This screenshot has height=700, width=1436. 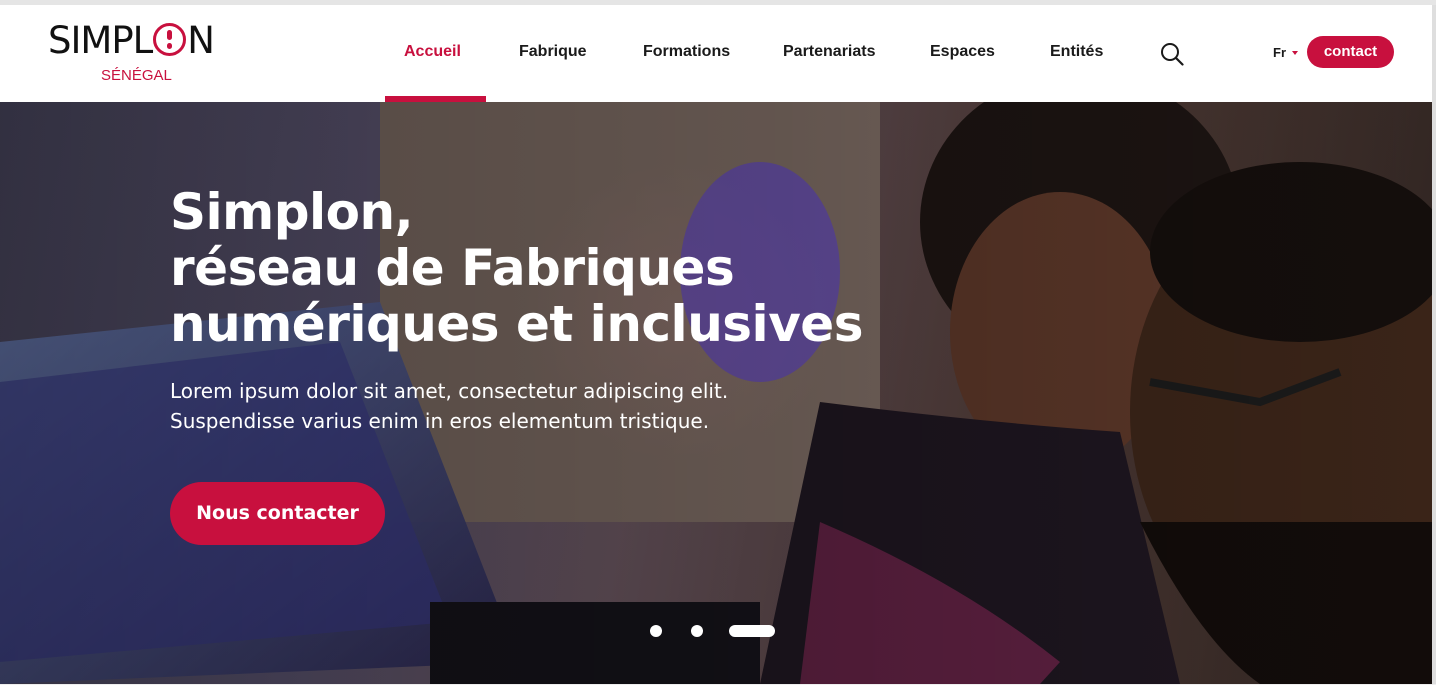 I want to click on page-scrollbar-edge, so click(x=1434, y=344).